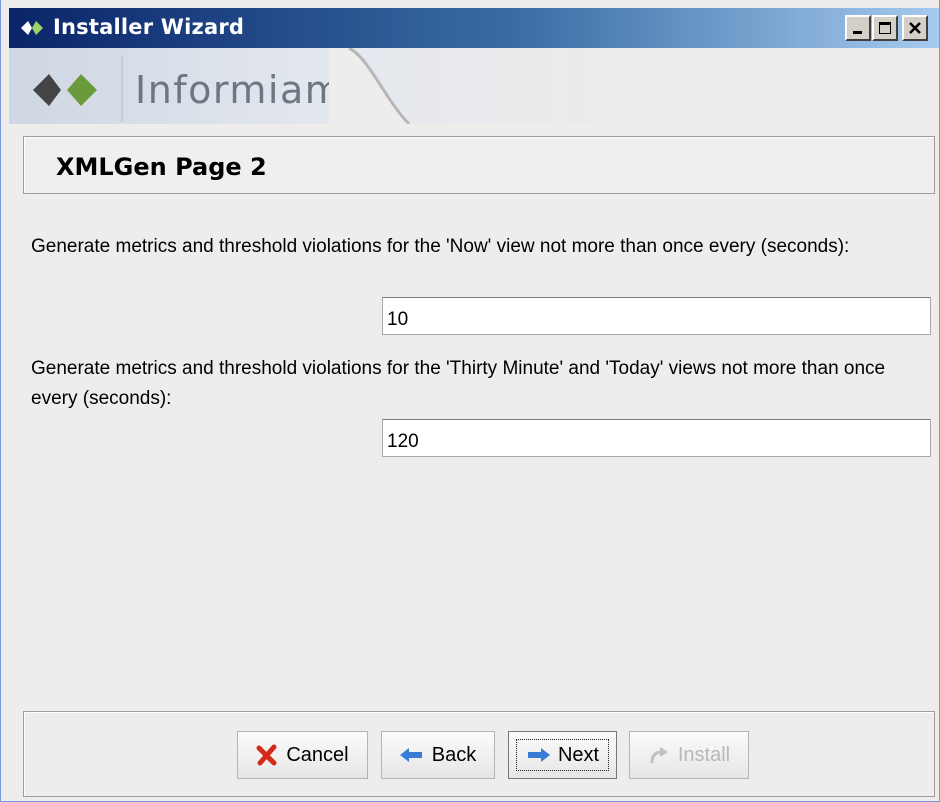 This screenshot has width=940, height=802. Describe the element at coordinates (65, 90) in the screenshot. I see `informiam-logo-icon` at that location.